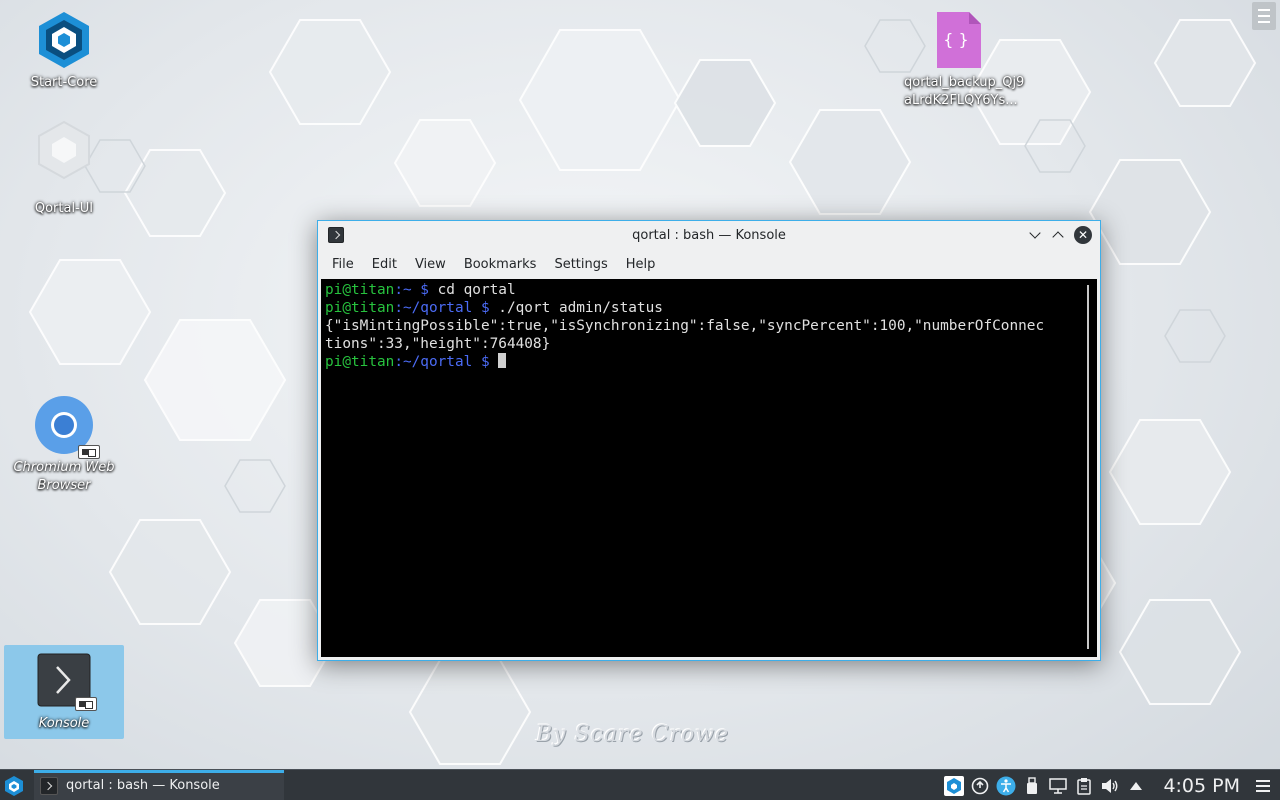 This screenshot has height=800, width=1280. Describe the element at coordinates (403, 290) in the screenshot. I see `prompt-path: :~` at that location.